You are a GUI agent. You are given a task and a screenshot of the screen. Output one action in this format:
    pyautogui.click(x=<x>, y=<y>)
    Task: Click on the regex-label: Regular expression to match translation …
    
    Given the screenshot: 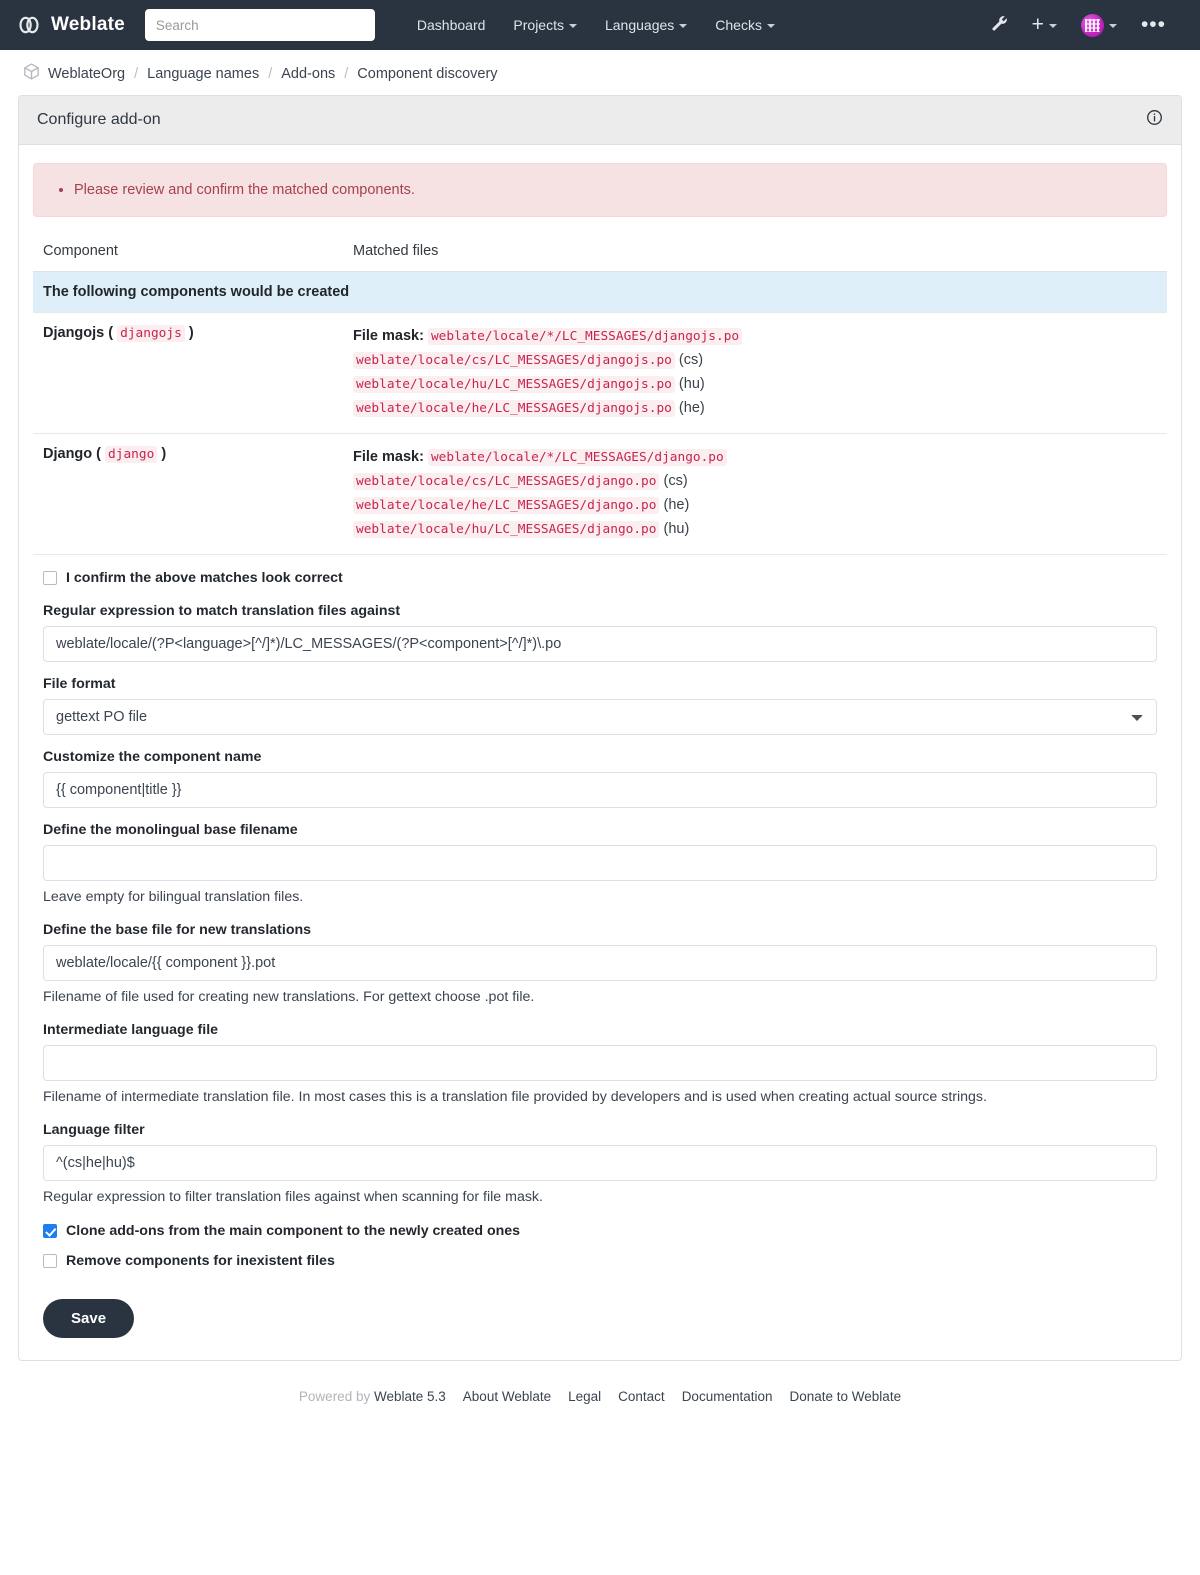 What is the action you would take?
    pyautogui.click(x=222, y=611)
    